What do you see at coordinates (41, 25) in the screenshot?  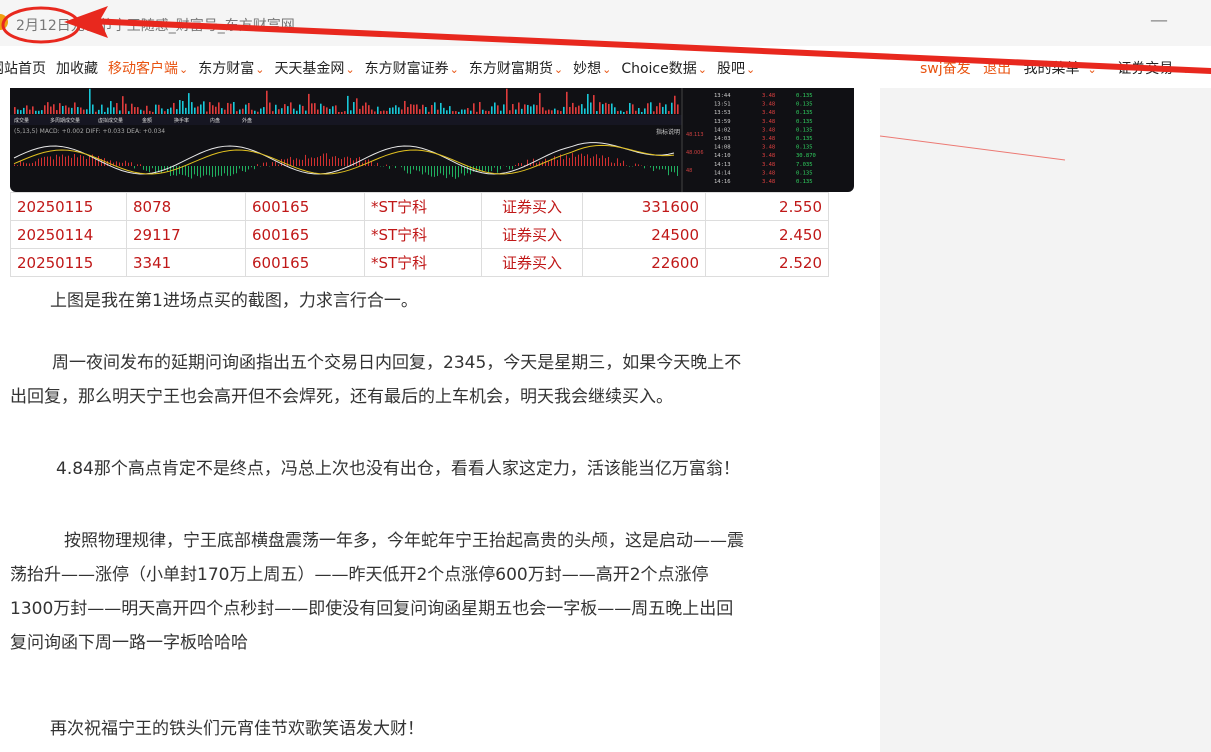 I see `annotation-circle` at bounding box center [41, 25].